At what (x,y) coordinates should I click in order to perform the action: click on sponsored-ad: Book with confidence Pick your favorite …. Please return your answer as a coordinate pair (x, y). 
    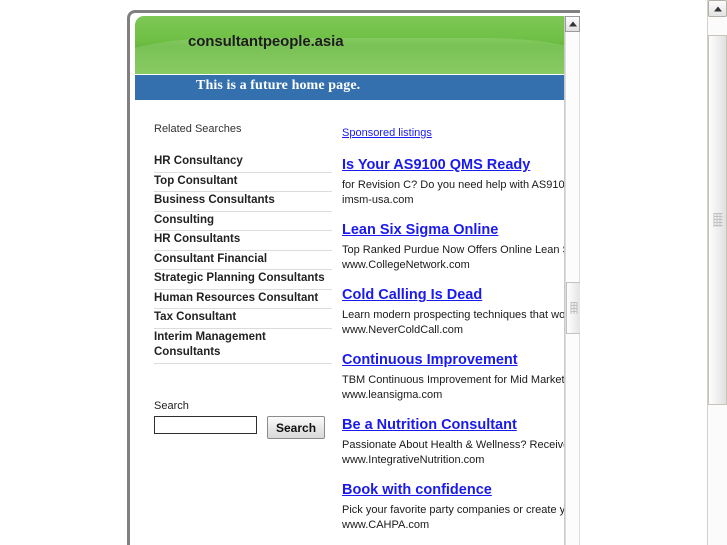
    Looking at the image, I should click on (454, 507).